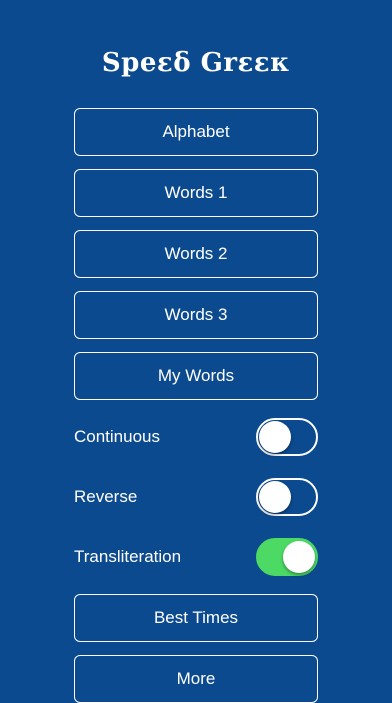 The width and height of the screenshot is (392, 703). I want to click on words-1-button: Words 1, so click(196, 193).